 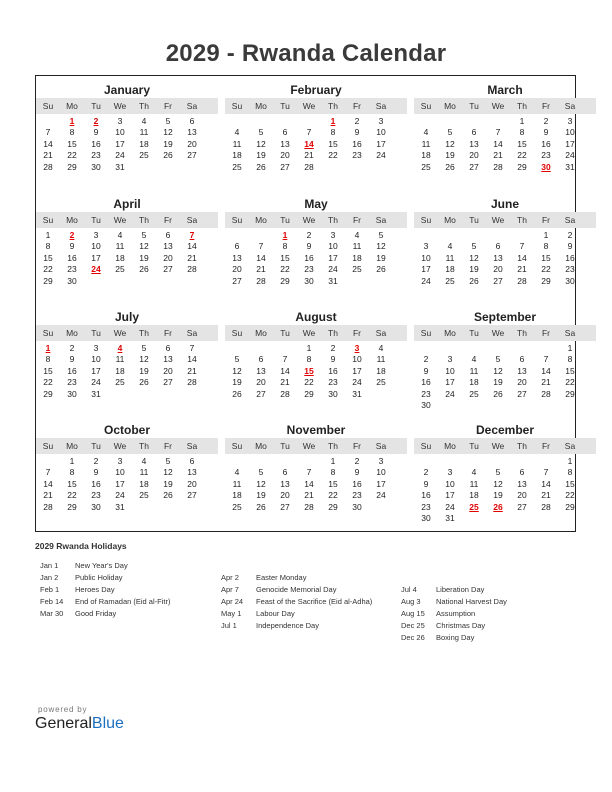 What do you see at coordinates (450, 507) in the screenshot?
I see `day-cell: 24` at bounding box center [450, 507].